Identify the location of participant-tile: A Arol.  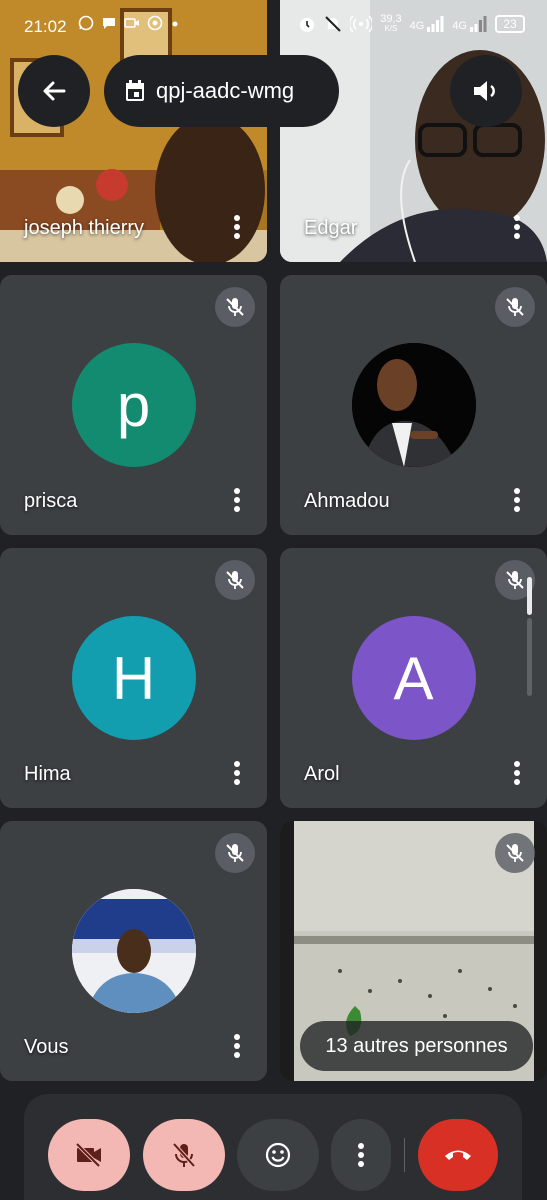
(413, 678).